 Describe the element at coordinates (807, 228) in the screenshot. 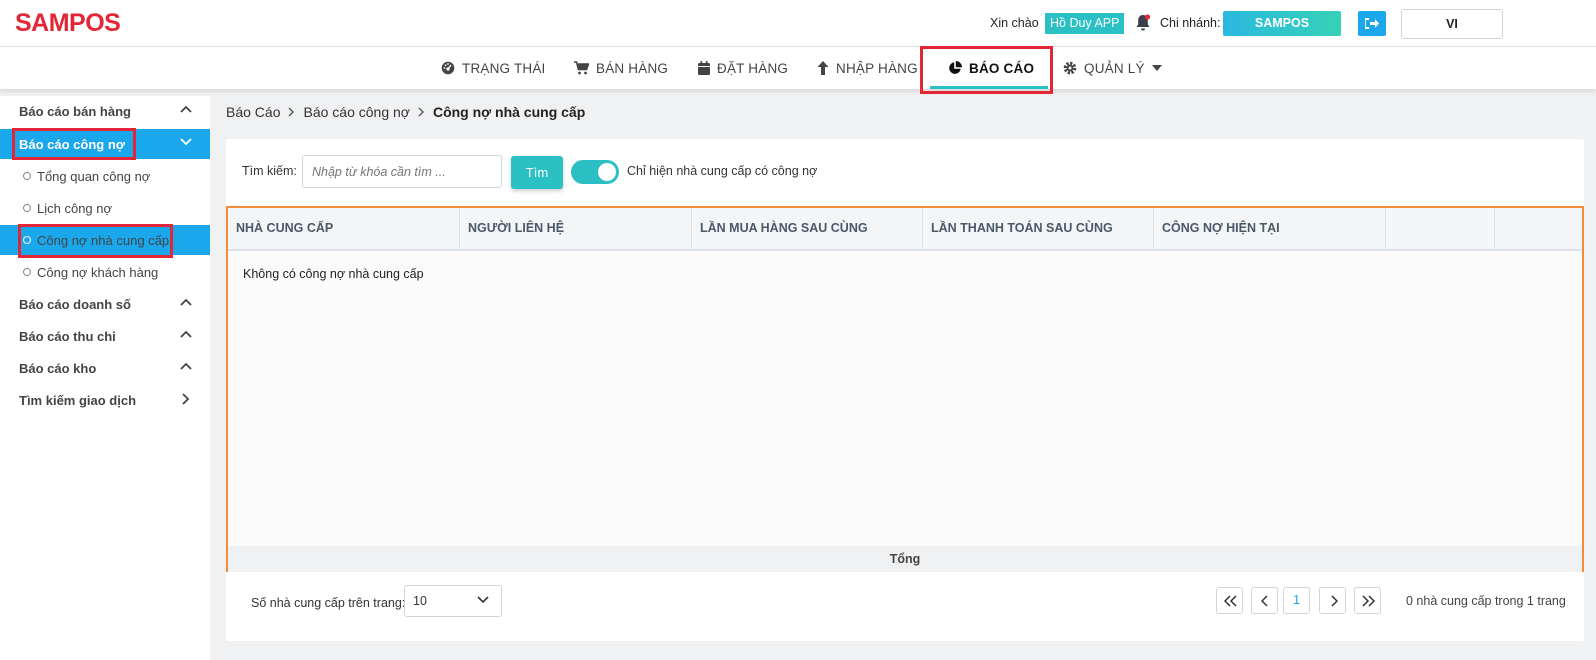

I see `column-header: LẦN MUA HÀNG SAU CÙNG` at that location.